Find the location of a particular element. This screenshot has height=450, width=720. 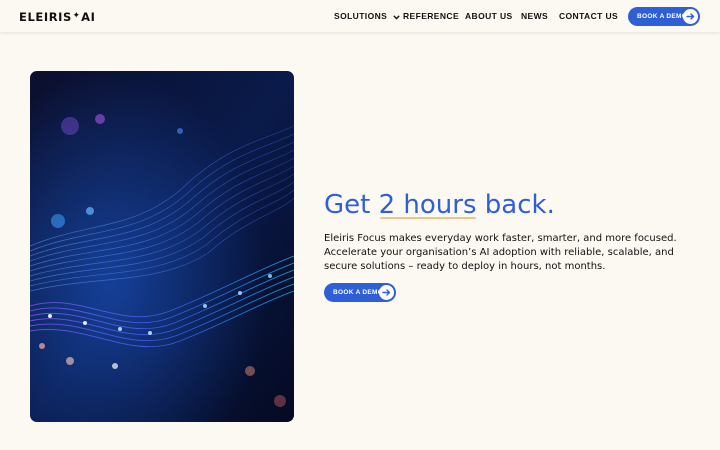

hero-headline: Get 2 hours back. is located at coordinates (439, 205).